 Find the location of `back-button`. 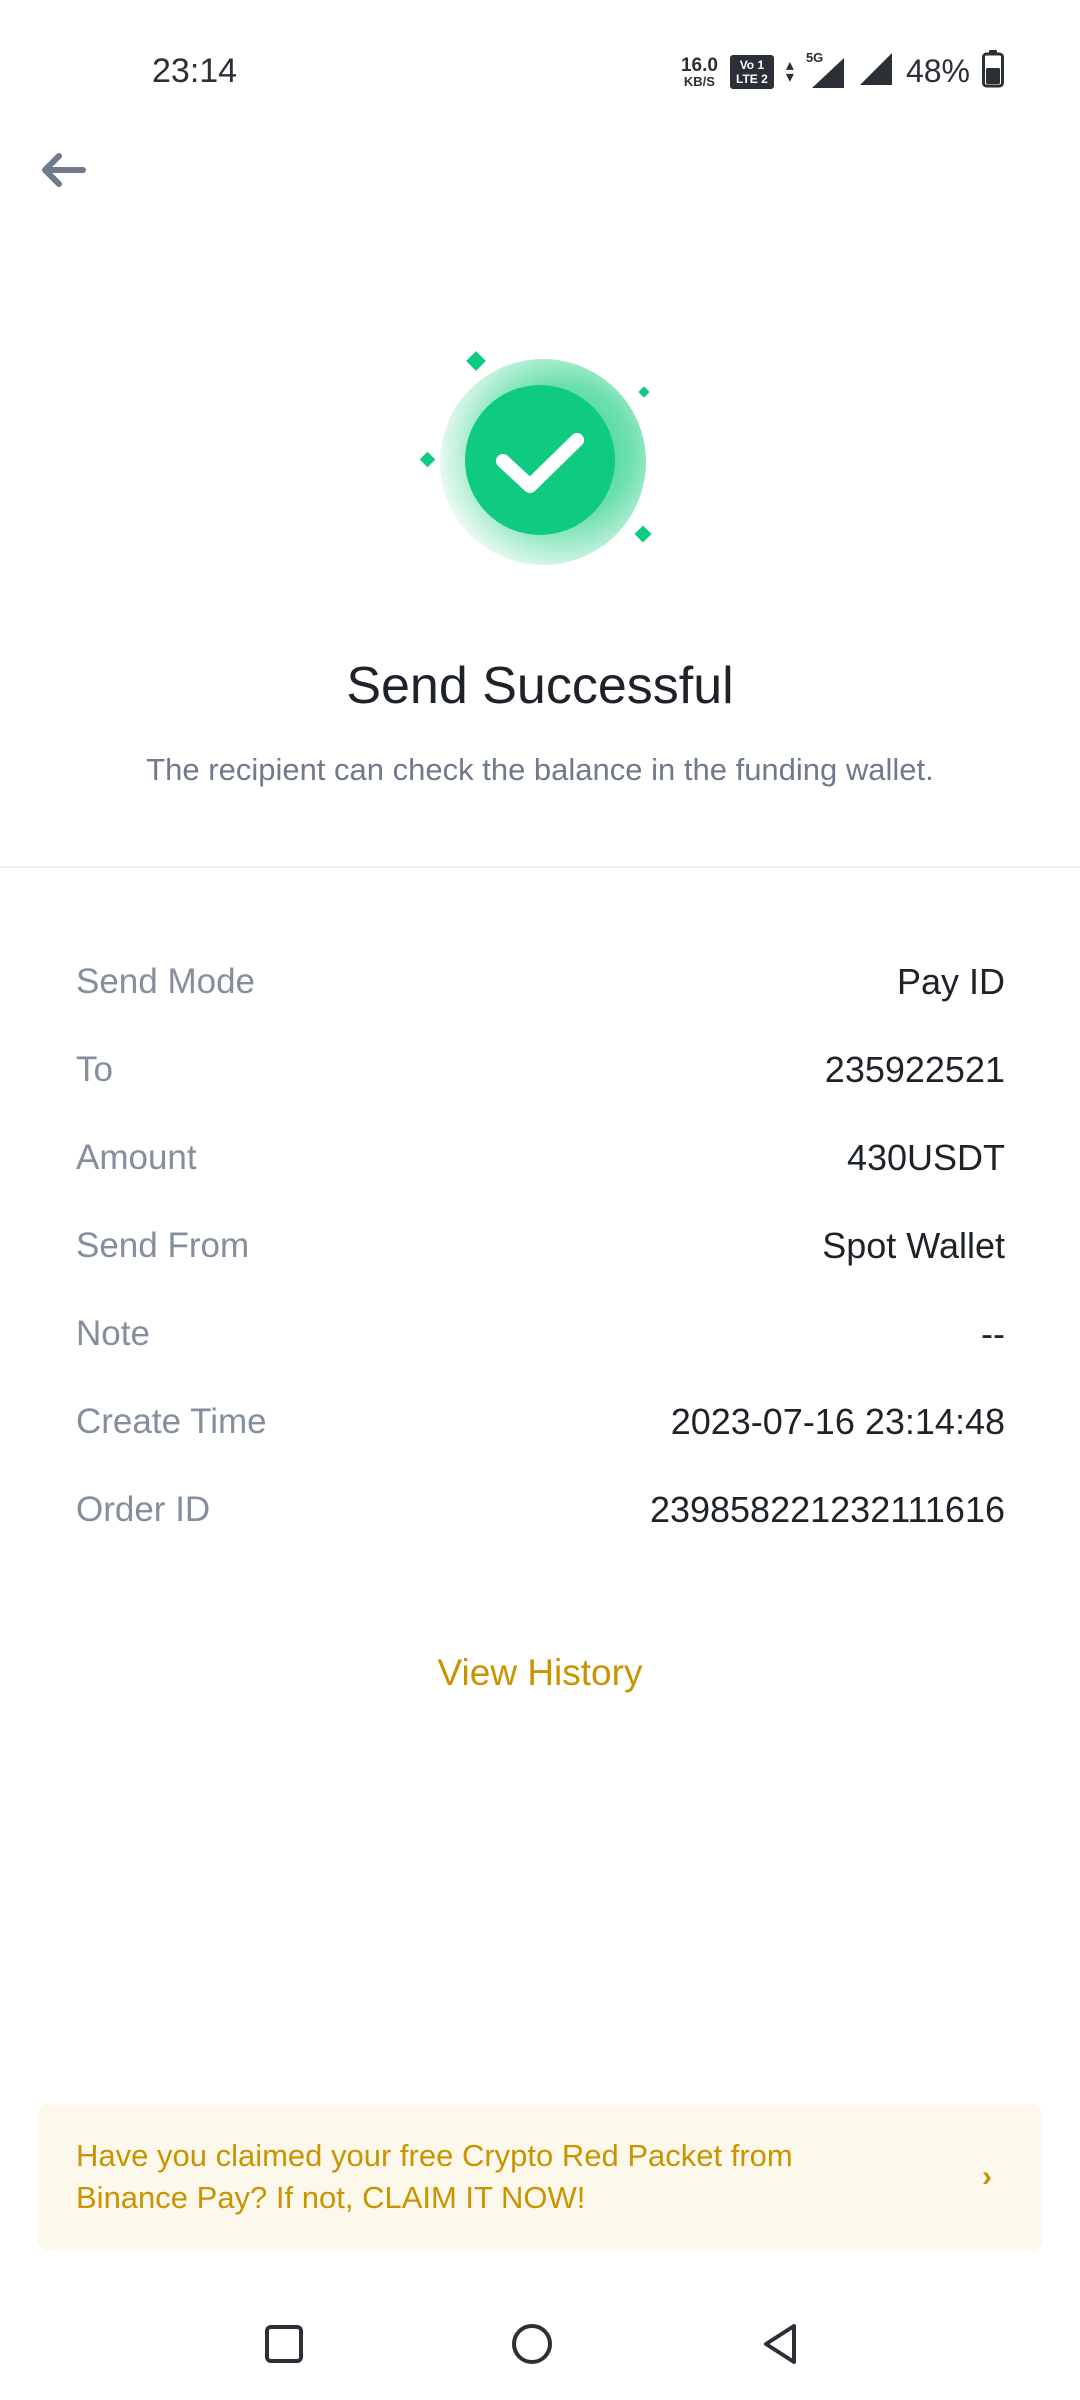

back-button is located at coordinates (62, 172).